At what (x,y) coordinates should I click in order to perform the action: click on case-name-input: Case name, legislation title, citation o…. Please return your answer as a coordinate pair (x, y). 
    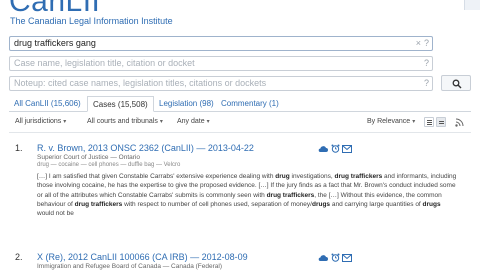
    Looking at the image, I should click on (221, 63).